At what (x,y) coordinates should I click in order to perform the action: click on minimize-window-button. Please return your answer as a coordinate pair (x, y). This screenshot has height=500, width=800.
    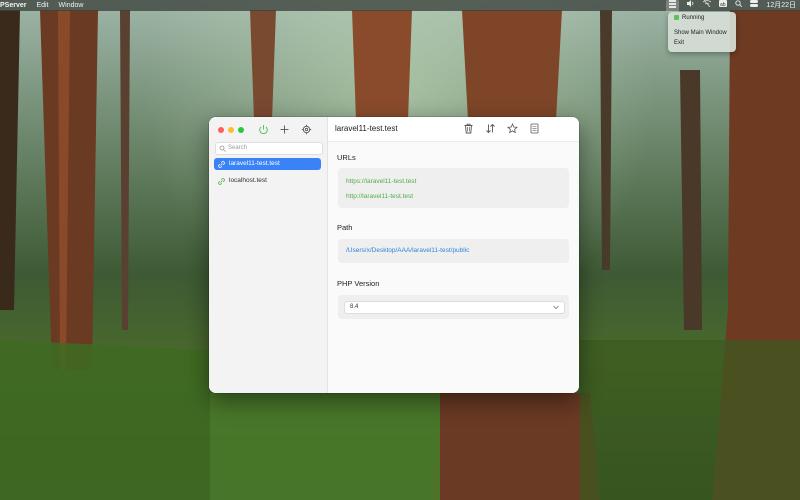
    Looking at the image, I should click on (231, 130).